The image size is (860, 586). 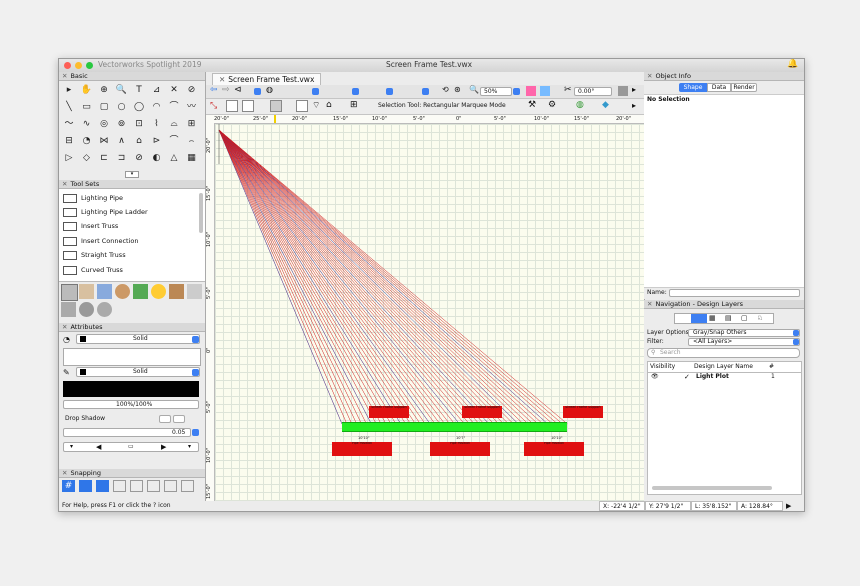 I want to click on snap-angle-icon, so click(x=102, y=486).